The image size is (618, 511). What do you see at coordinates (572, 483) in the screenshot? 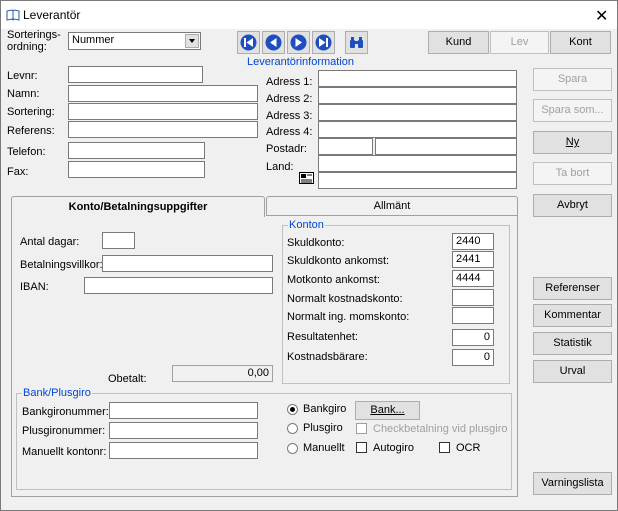
I see `warning-list-button: Varningslista` at bounding box center [572, 483].